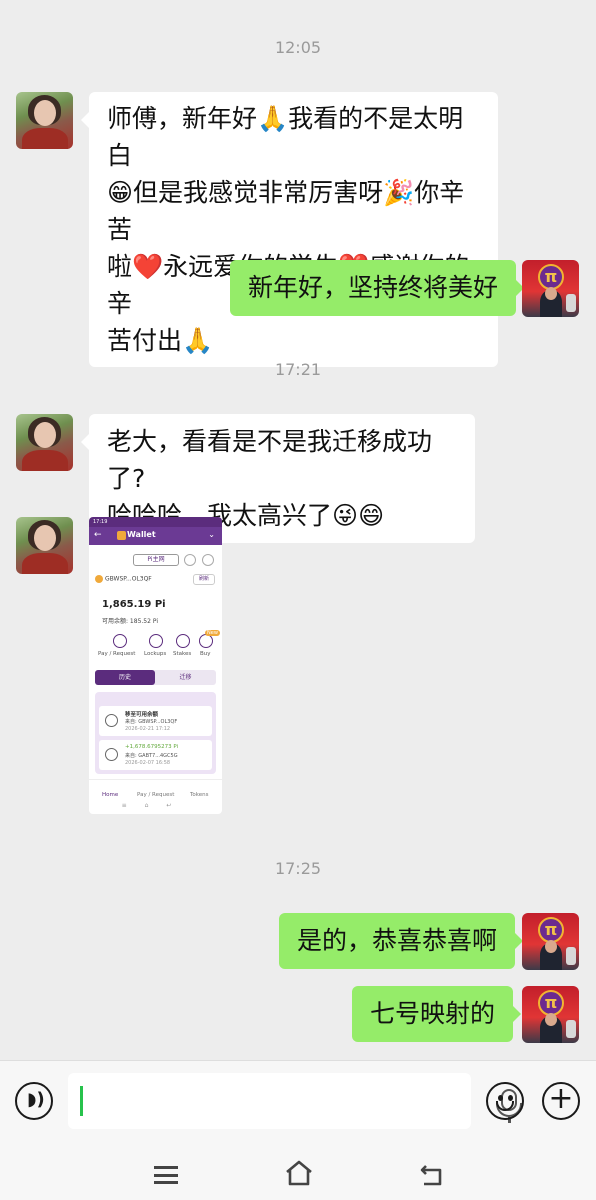 The height and width of the screenshot is (1200, 596). What do you see at coordinates (155, 522) in the screenshot?
I see `status-time: 17:19` at bounding box center [155, 522].